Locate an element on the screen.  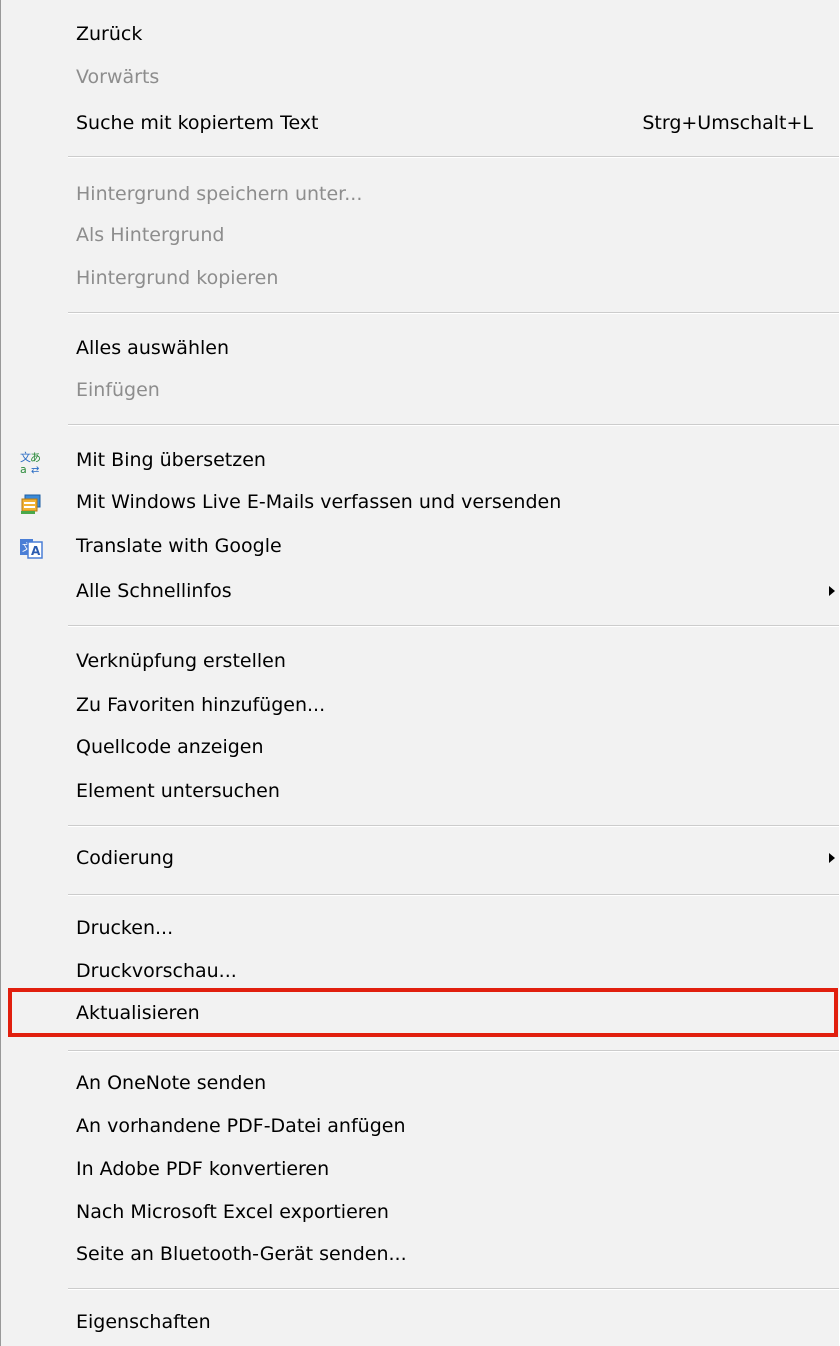
menu-item-vorwaerts: Vorwärts is located at coordinates (420, 77).